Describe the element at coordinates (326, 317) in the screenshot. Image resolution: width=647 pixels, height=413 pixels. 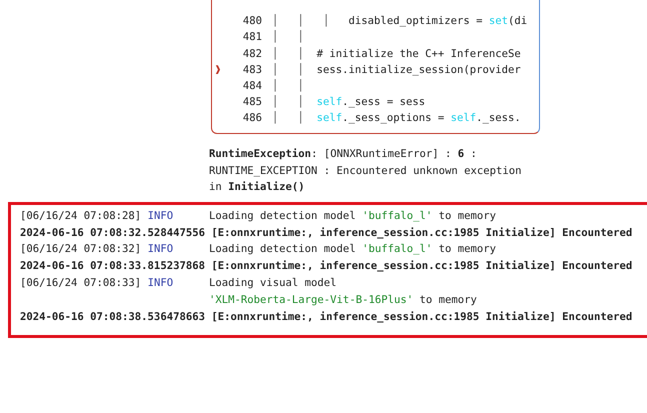
I see `log-error-line: 2024-06-16 07:08:38.536478663 [E:onnxruntime:, inference_session.cc:1985 Initialize] Encountered` at that location.